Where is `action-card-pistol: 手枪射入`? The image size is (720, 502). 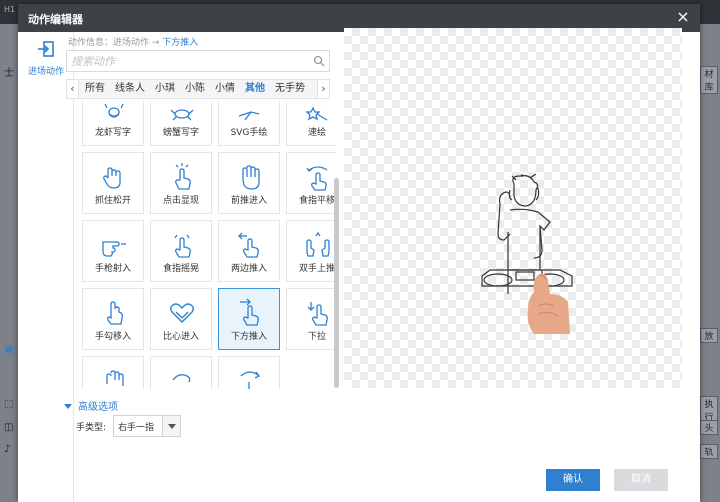 action-card-pistol: 手枪射入 is located at coordinates (113, 251).